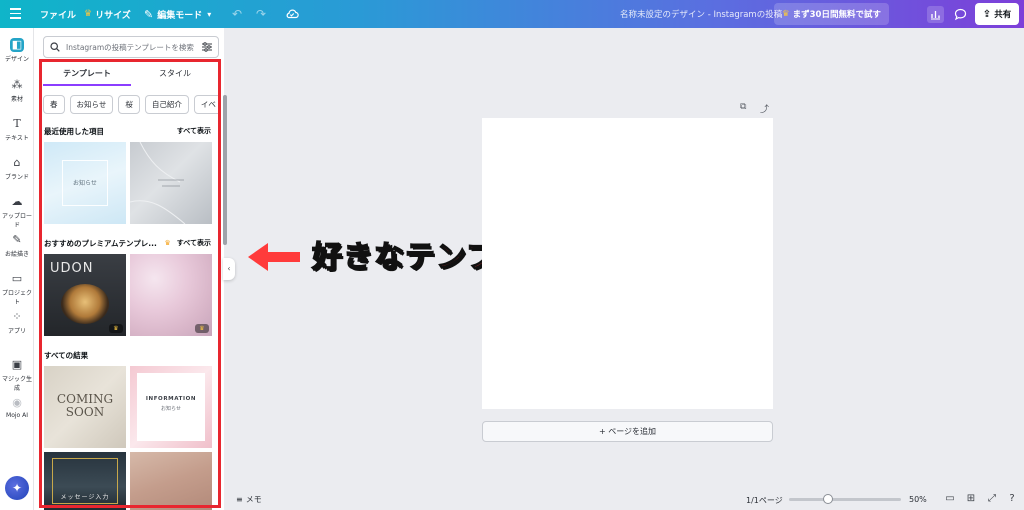 The height and width of the screenshot is (510, 1024). What do you see at coordinates (16, 177) in the screenshot?
I see `rail-label: ブランド` at bounding box center [16, 177].